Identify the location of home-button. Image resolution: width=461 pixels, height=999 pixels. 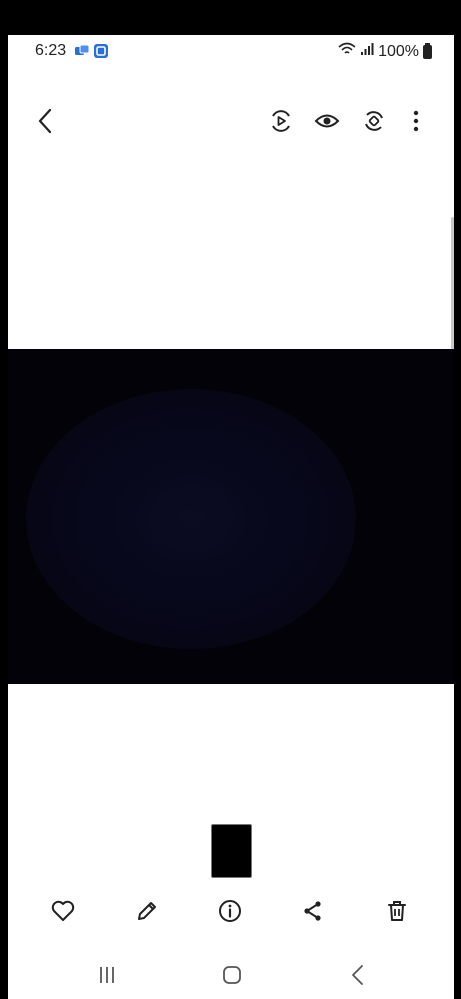
(232, 975).